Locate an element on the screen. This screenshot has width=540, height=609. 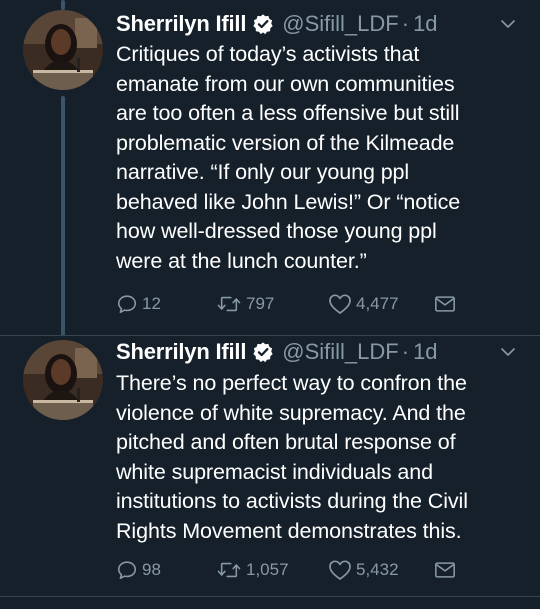
reply-button: 12 is located at coordinates (138, 304).